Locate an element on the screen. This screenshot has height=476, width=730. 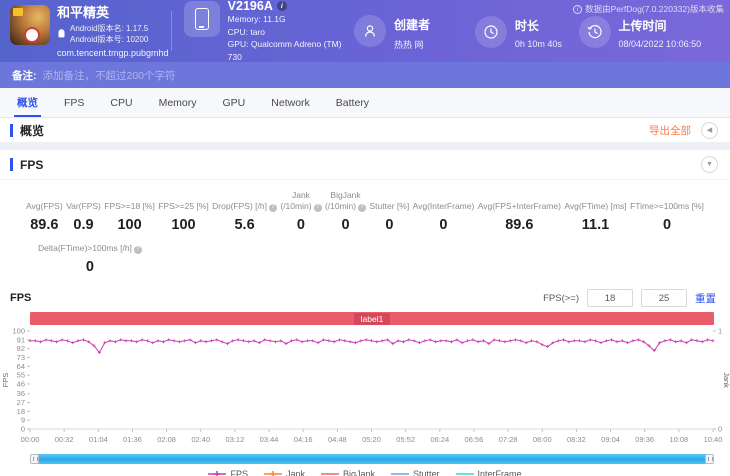
svg-text: 05:52 is located at coordinates (405, 439).